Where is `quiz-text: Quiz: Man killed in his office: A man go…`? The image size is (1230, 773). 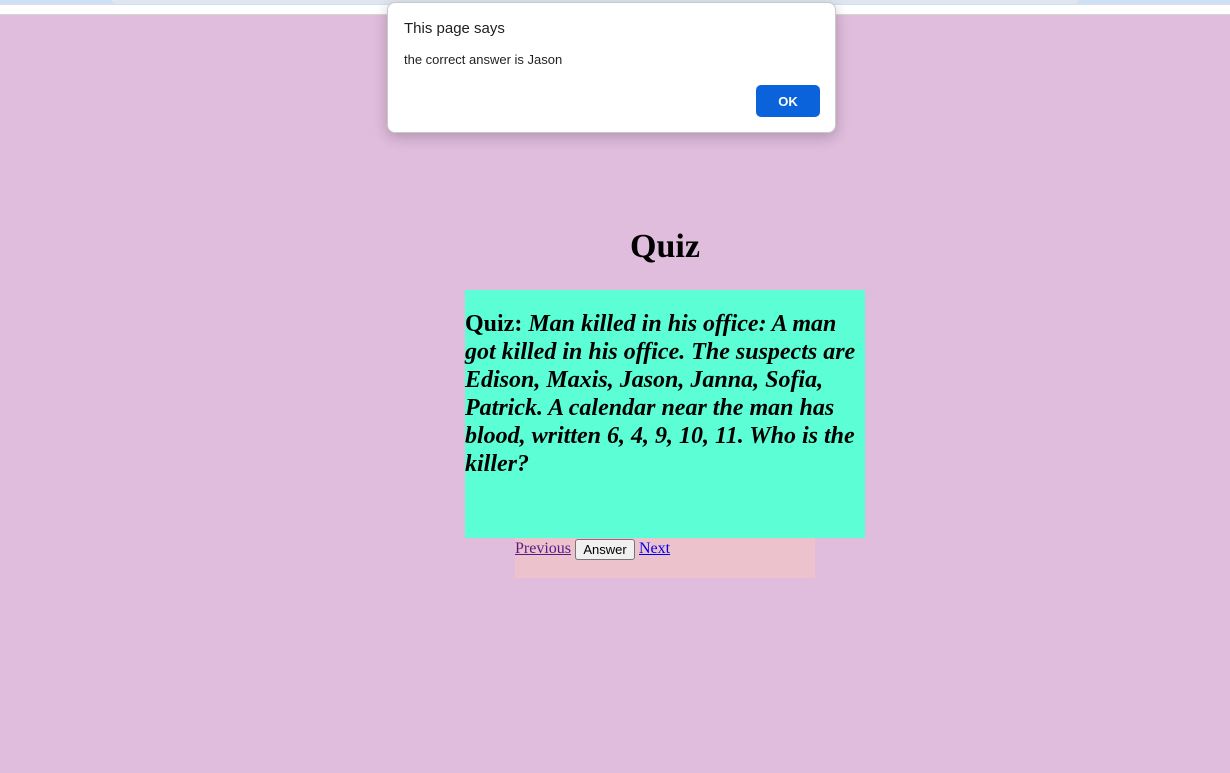
quiz-text: Quiz: Man killed in his office: A man go… is located at coordinates (665, 384).